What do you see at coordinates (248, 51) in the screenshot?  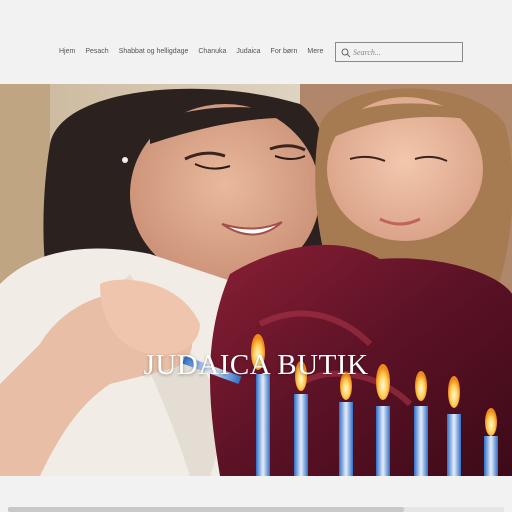 I see `nav-item-judaica: Judaica` at bounding box center [248, 51].